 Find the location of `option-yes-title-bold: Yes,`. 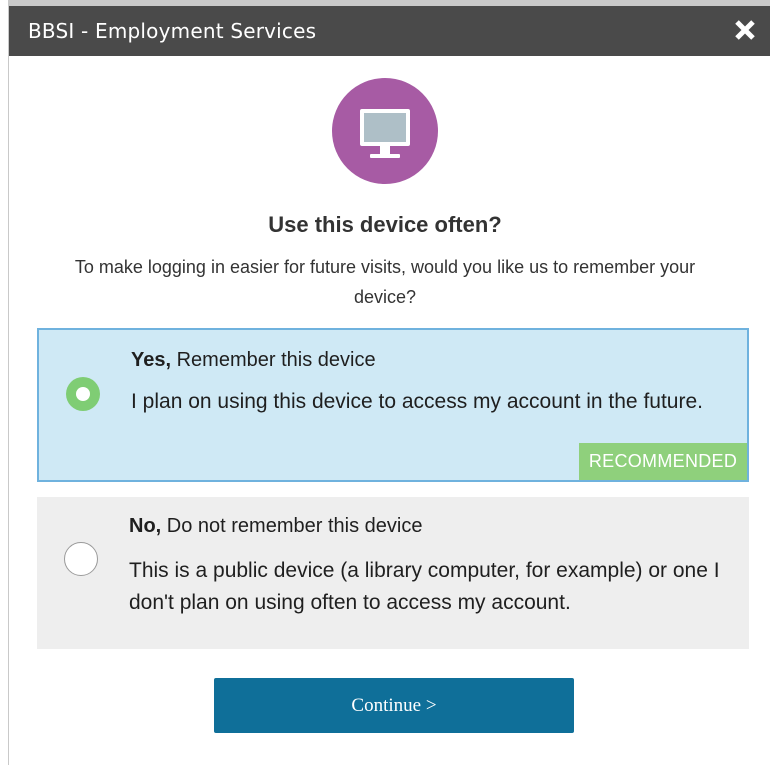

option-yes-title-bold: Yes, is located at coordinates (151, 360).